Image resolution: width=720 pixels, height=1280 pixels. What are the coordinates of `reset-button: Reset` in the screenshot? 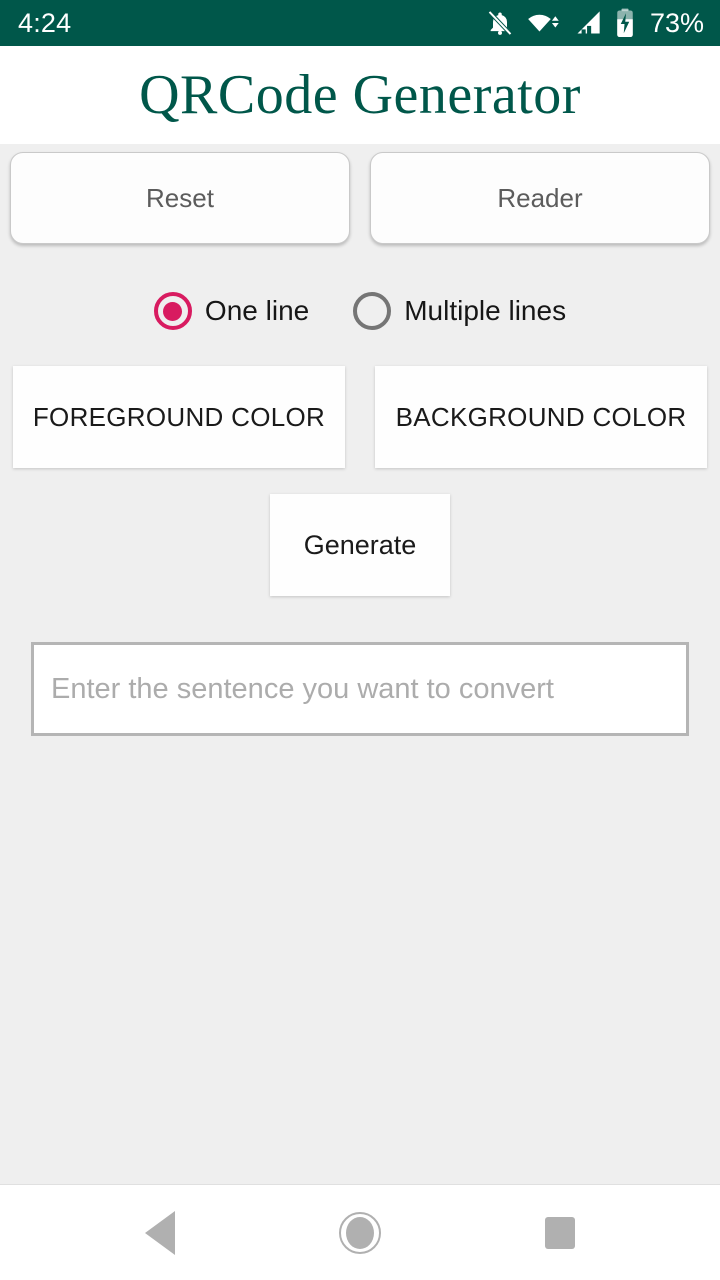 It's located at (180, 198).